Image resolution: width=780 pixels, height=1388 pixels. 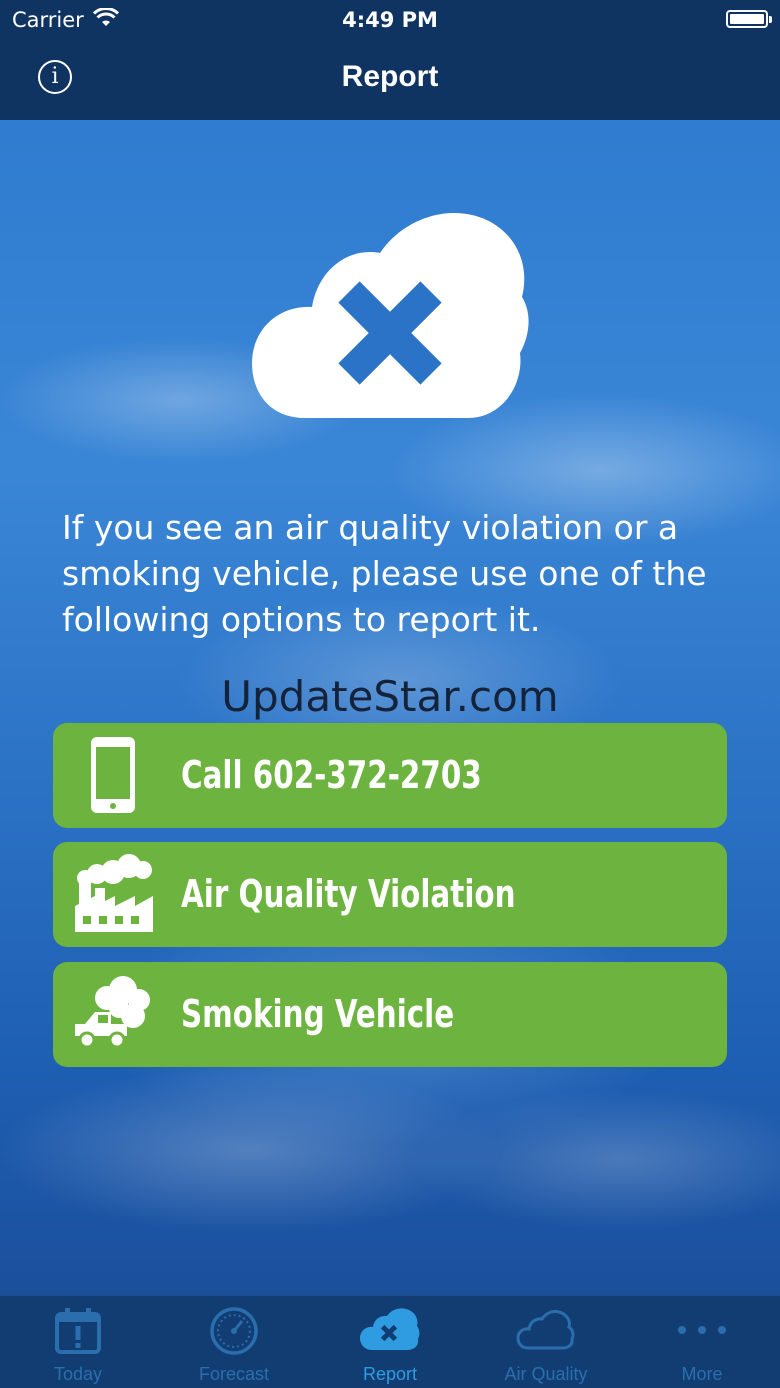 I want to click on tab-today-label: Today, so click(x=78, y=1374).